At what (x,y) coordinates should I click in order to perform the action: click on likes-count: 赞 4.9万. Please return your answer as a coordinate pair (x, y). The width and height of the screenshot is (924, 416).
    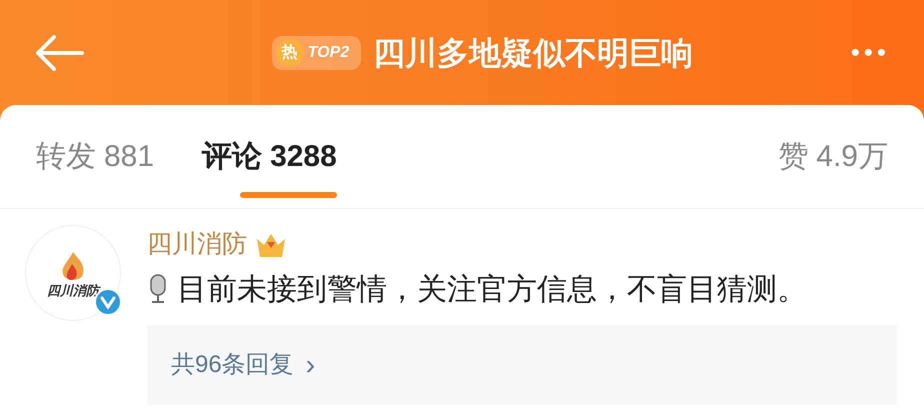
    Looking at the image, I should click on (833, 156).